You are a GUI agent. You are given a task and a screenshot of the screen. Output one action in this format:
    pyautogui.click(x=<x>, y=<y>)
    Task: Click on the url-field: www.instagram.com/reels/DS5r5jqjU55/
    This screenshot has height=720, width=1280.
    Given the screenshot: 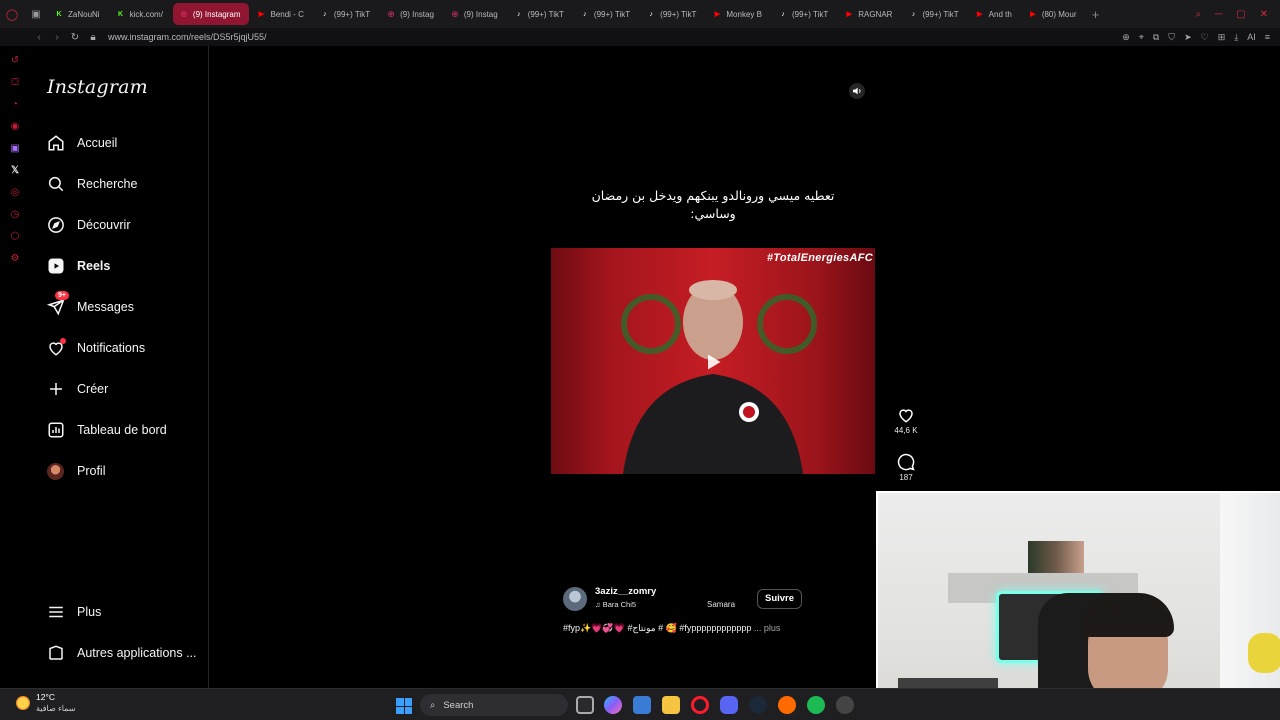 What is the action you would take?
    pyautogui.click(x=187, y=37)
    